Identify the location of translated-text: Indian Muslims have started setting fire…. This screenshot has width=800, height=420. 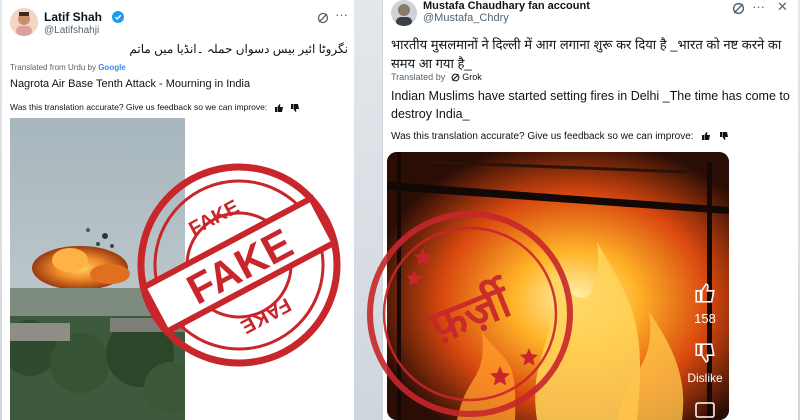
(590, 105).